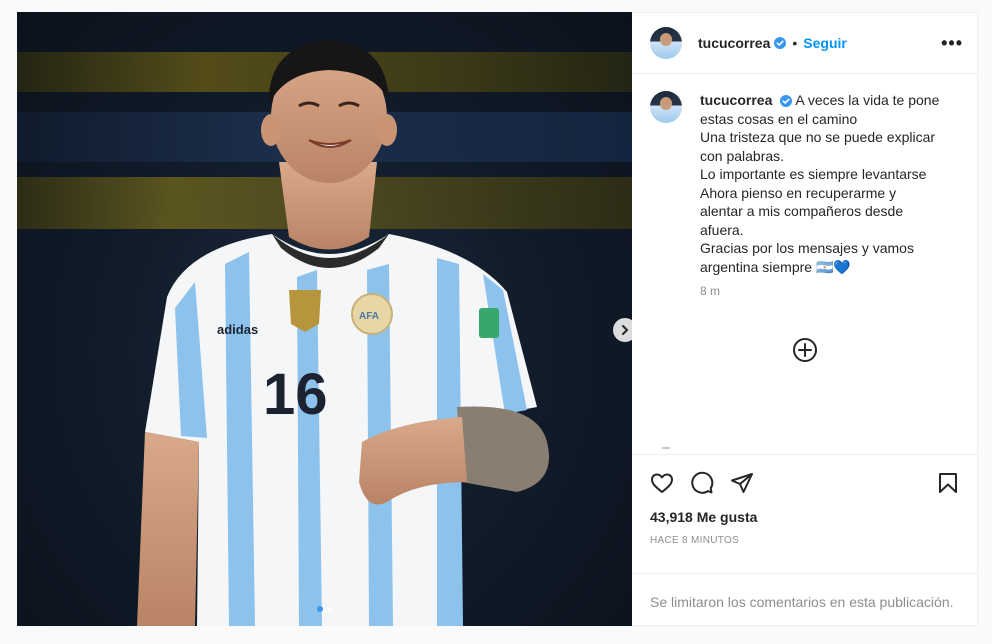  Describe the element at coordinates (734, 43) in the screenshot. I see `username-link: tucucorrea` at that location.